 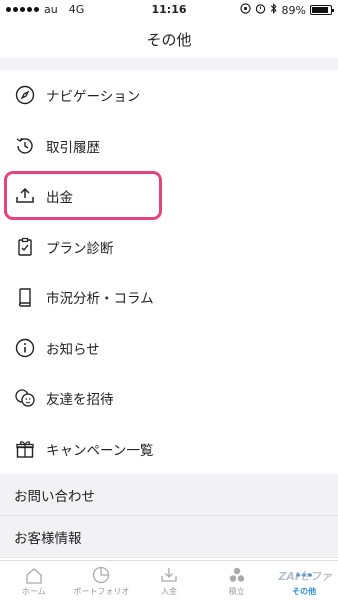 What do you see at coordinates (80, 400) in the screenshot?
I see `menu-item-label: 友達を招待` at bounding box center [80, 400].